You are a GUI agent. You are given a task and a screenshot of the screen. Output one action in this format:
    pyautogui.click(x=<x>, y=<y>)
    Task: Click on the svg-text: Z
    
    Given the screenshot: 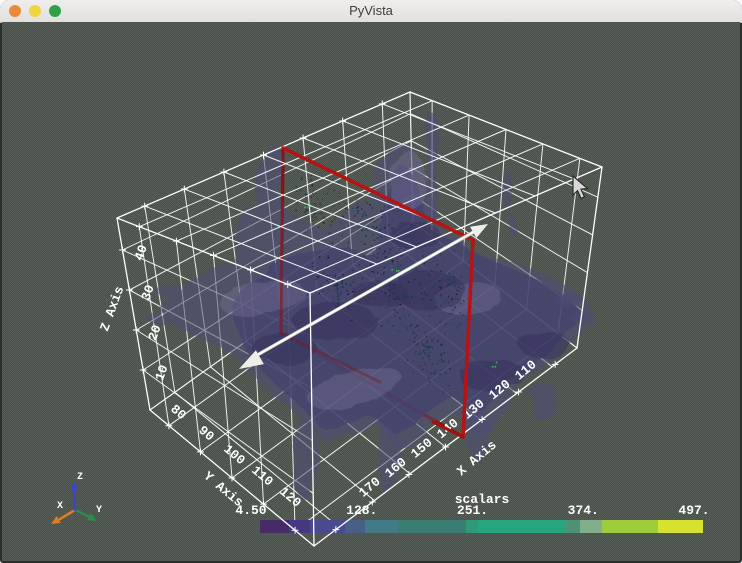 What is the action you would take?
    pyautogui.click(x=80, y=477)
    